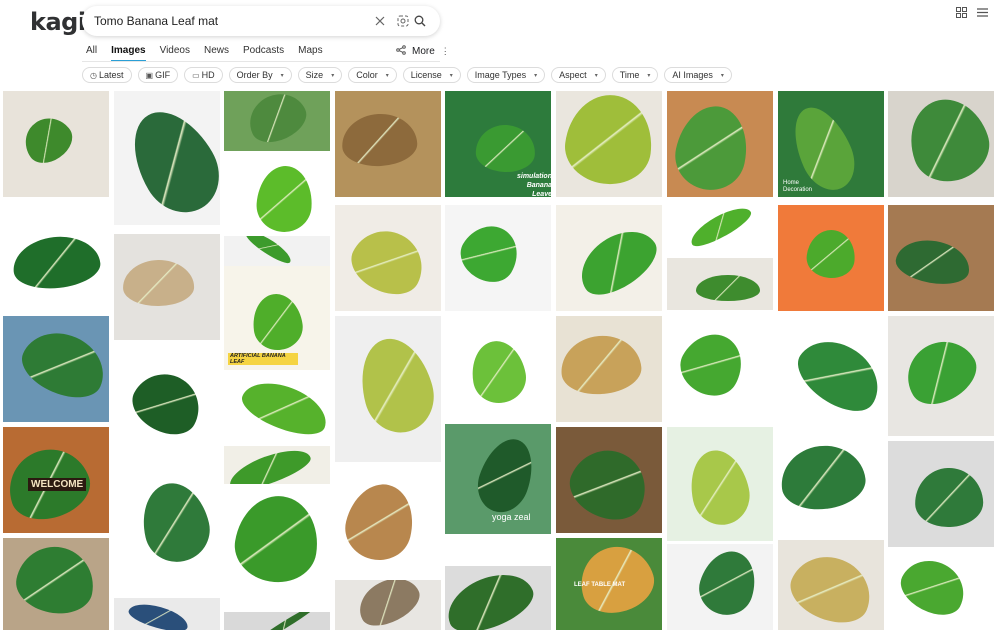  I want to click on tile-caption-yoga-zeal: yoga zeal, so click(511, 517).